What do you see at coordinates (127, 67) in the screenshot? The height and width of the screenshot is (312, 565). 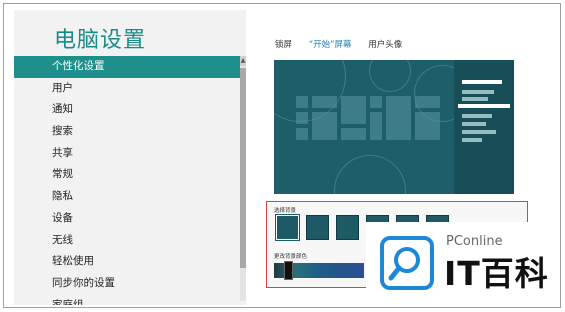 I see `sidebar-item-personalize: 个性化设置` at bounding box center [127, 67].